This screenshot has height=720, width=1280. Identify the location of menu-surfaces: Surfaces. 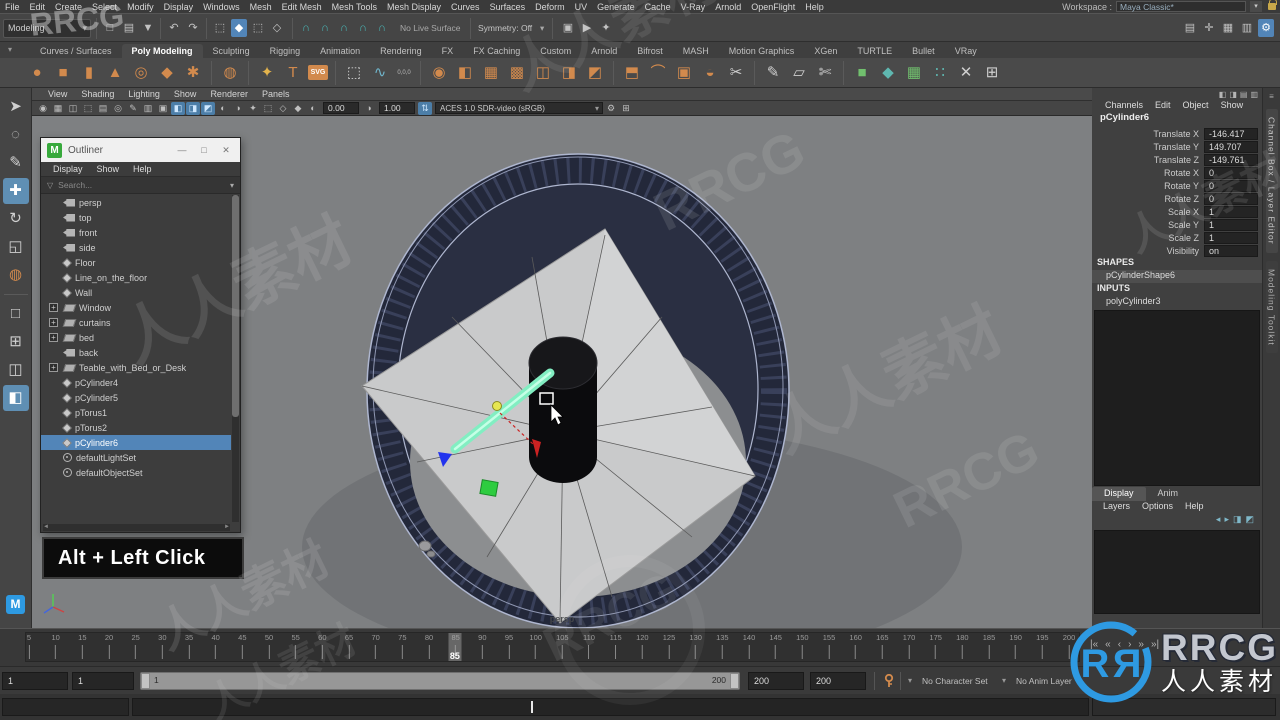
(508, 7).